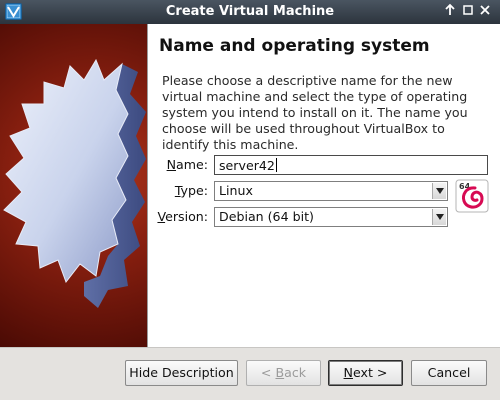  What do you see at coordinates (294, 46) in the screenshot?
I see `page-title: Name and operating system` at bounding box center [294, 46].